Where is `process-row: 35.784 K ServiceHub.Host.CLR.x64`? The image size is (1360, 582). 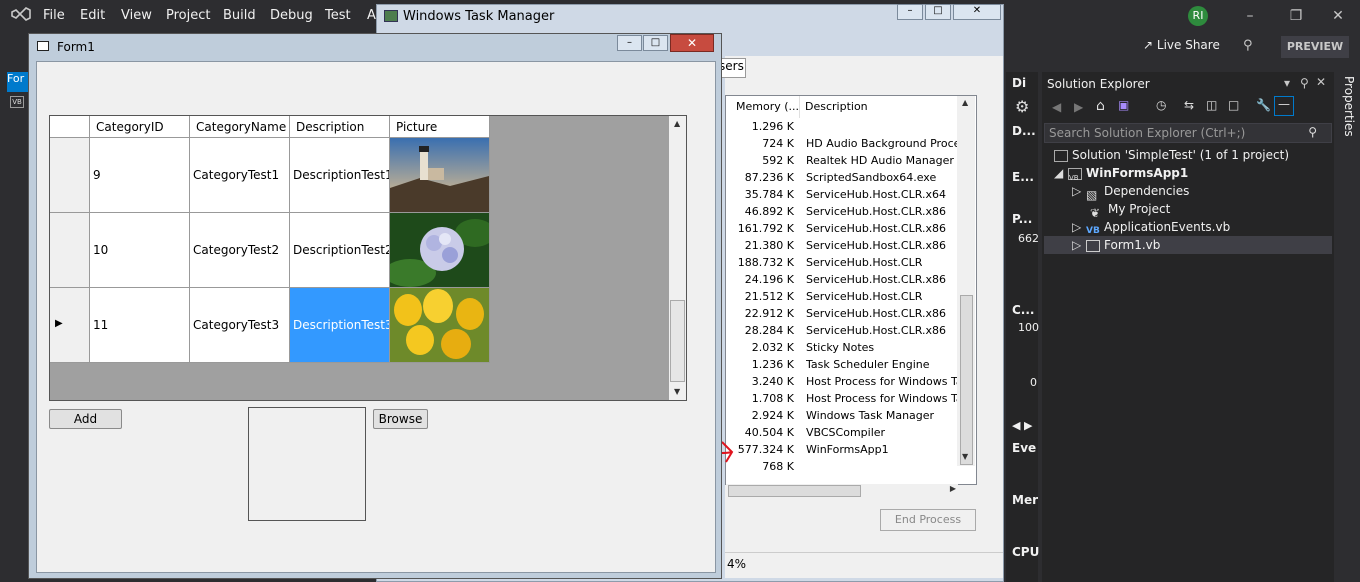
process-row: 35.784 K ServiceHub.Host.CLR.x64 is located at coordinates (851, 194).